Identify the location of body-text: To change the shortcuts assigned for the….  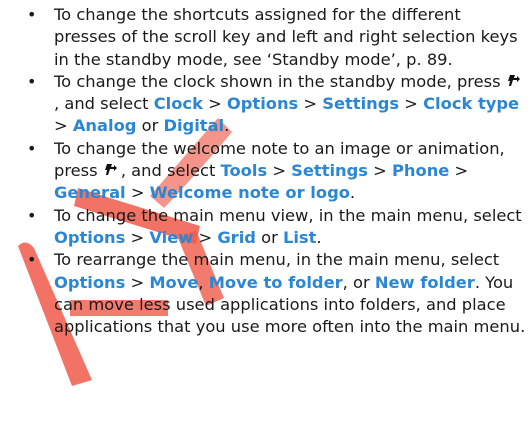
(286, 37).